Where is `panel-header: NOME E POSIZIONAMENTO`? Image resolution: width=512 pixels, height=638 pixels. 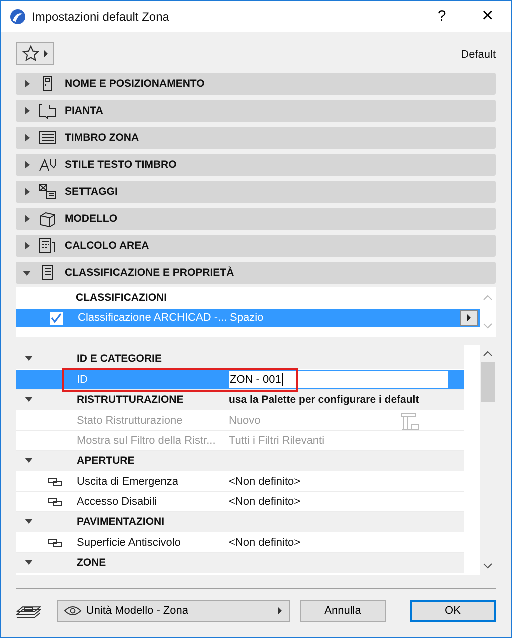
panel-header: NOME E POSIZIONAMENTO is located at coordinates (256, 84).